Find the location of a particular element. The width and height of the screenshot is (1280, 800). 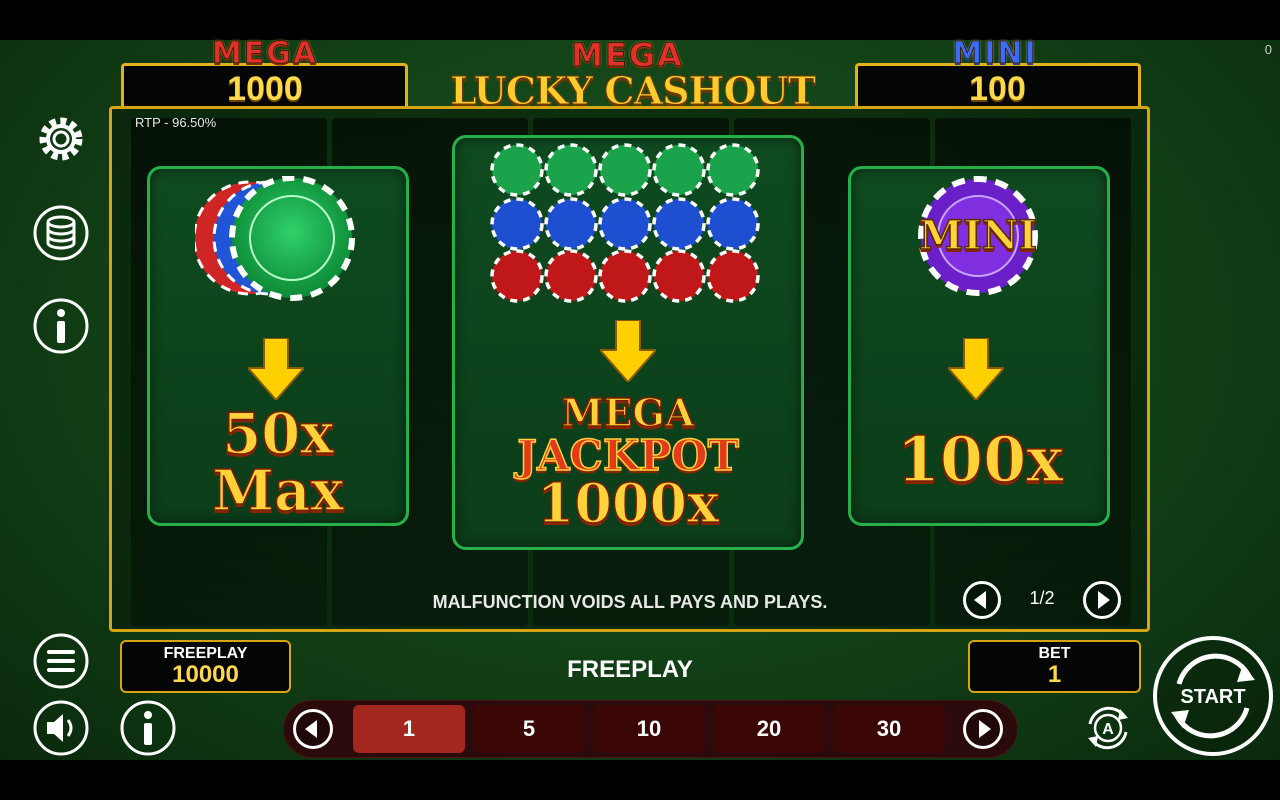

settings-button is located at coordinates (61, 139).